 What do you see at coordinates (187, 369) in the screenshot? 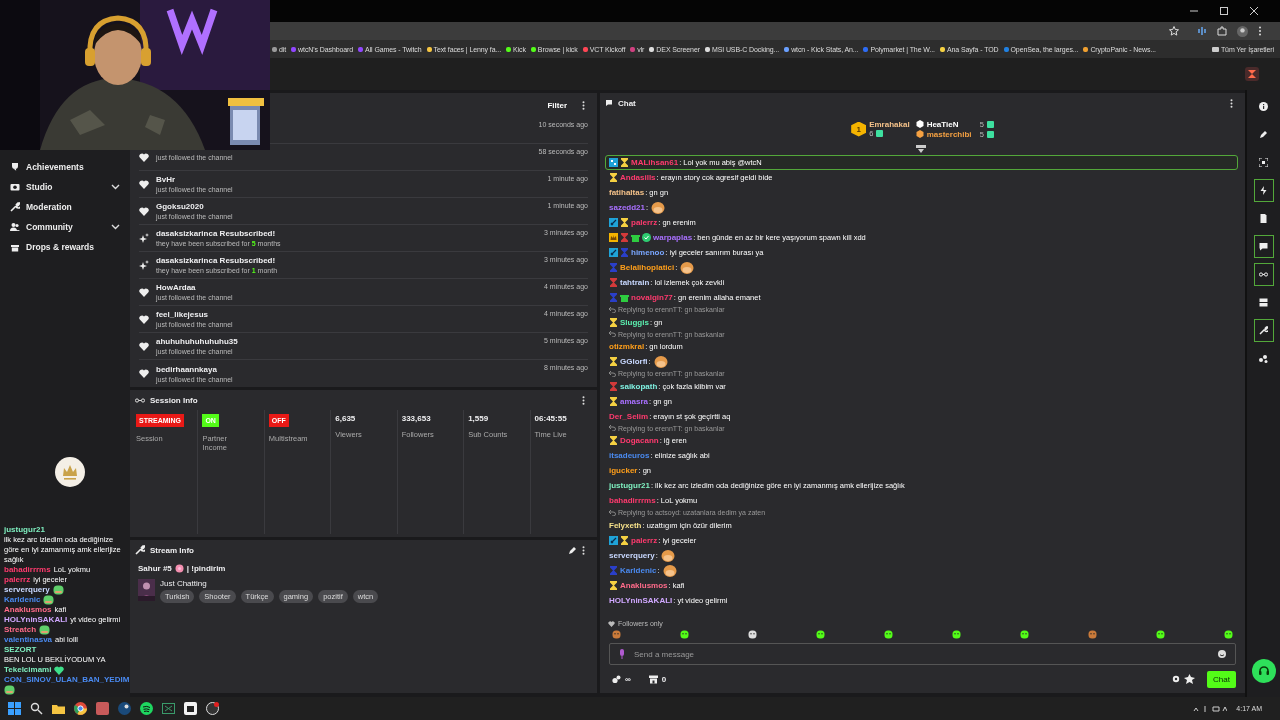
I see `activity-name: bedirhaannkaya` at bounding box center [187, 369].